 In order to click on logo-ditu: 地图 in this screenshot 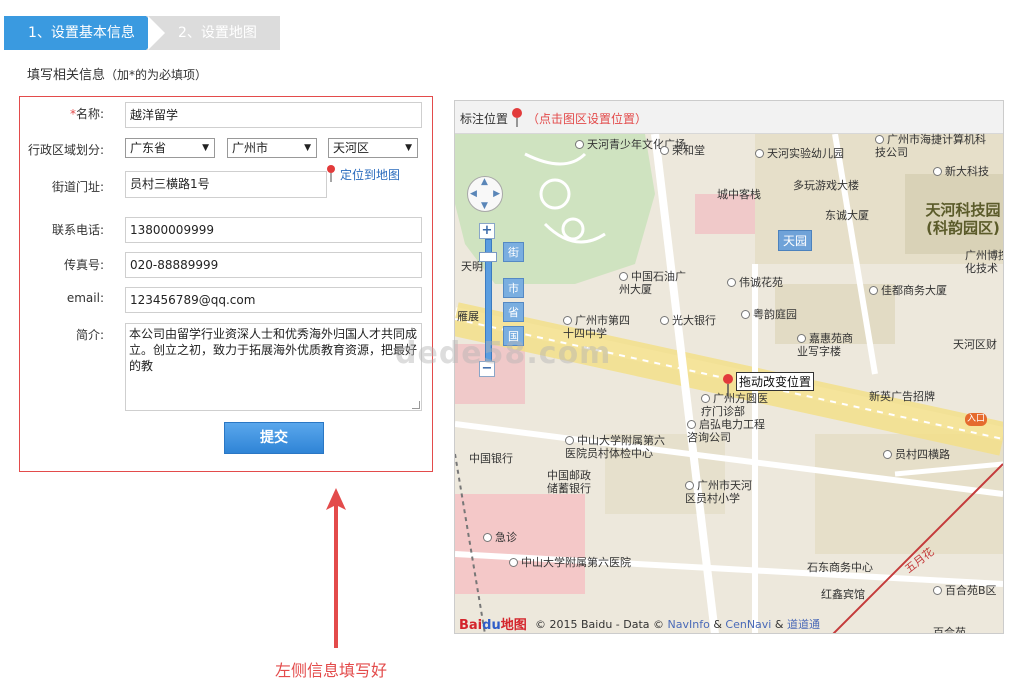, I will do `click(513, 625)`.